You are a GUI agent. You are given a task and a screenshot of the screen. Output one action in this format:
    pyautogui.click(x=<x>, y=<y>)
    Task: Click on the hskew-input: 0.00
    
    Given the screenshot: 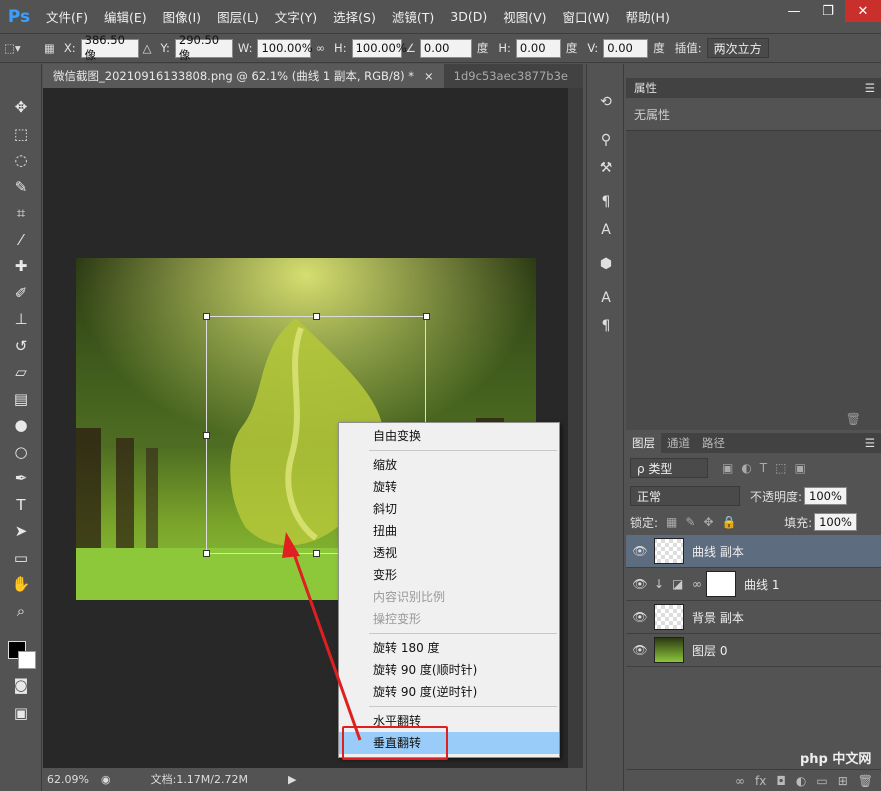 What is the action you would take?
    pyautogui.click(x=538, y=48)
    